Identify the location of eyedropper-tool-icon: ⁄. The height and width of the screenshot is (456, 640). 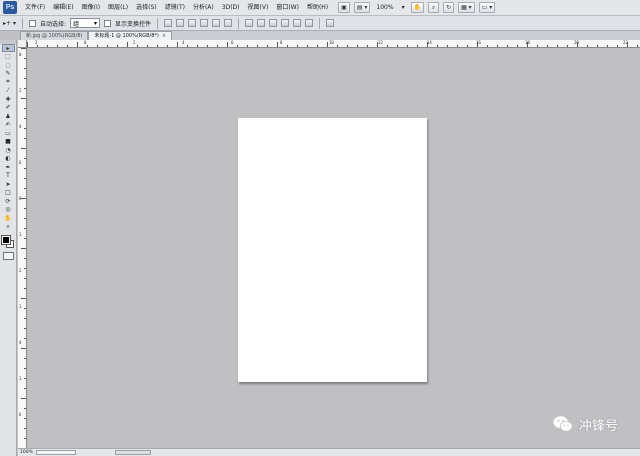
(8, 91).